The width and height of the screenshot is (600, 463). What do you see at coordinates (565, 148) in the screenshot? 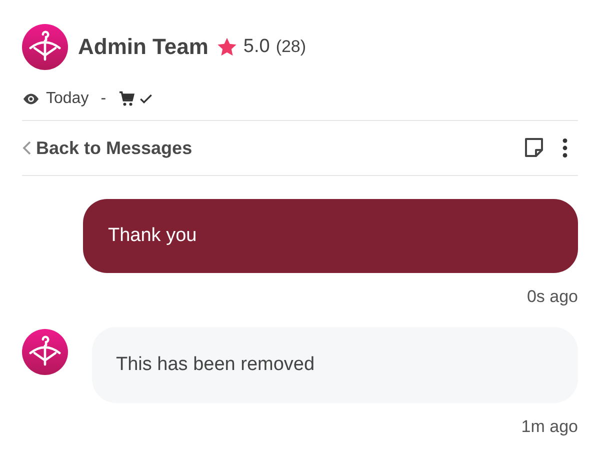
I see `more-icon` at bounding box center [565, 148].